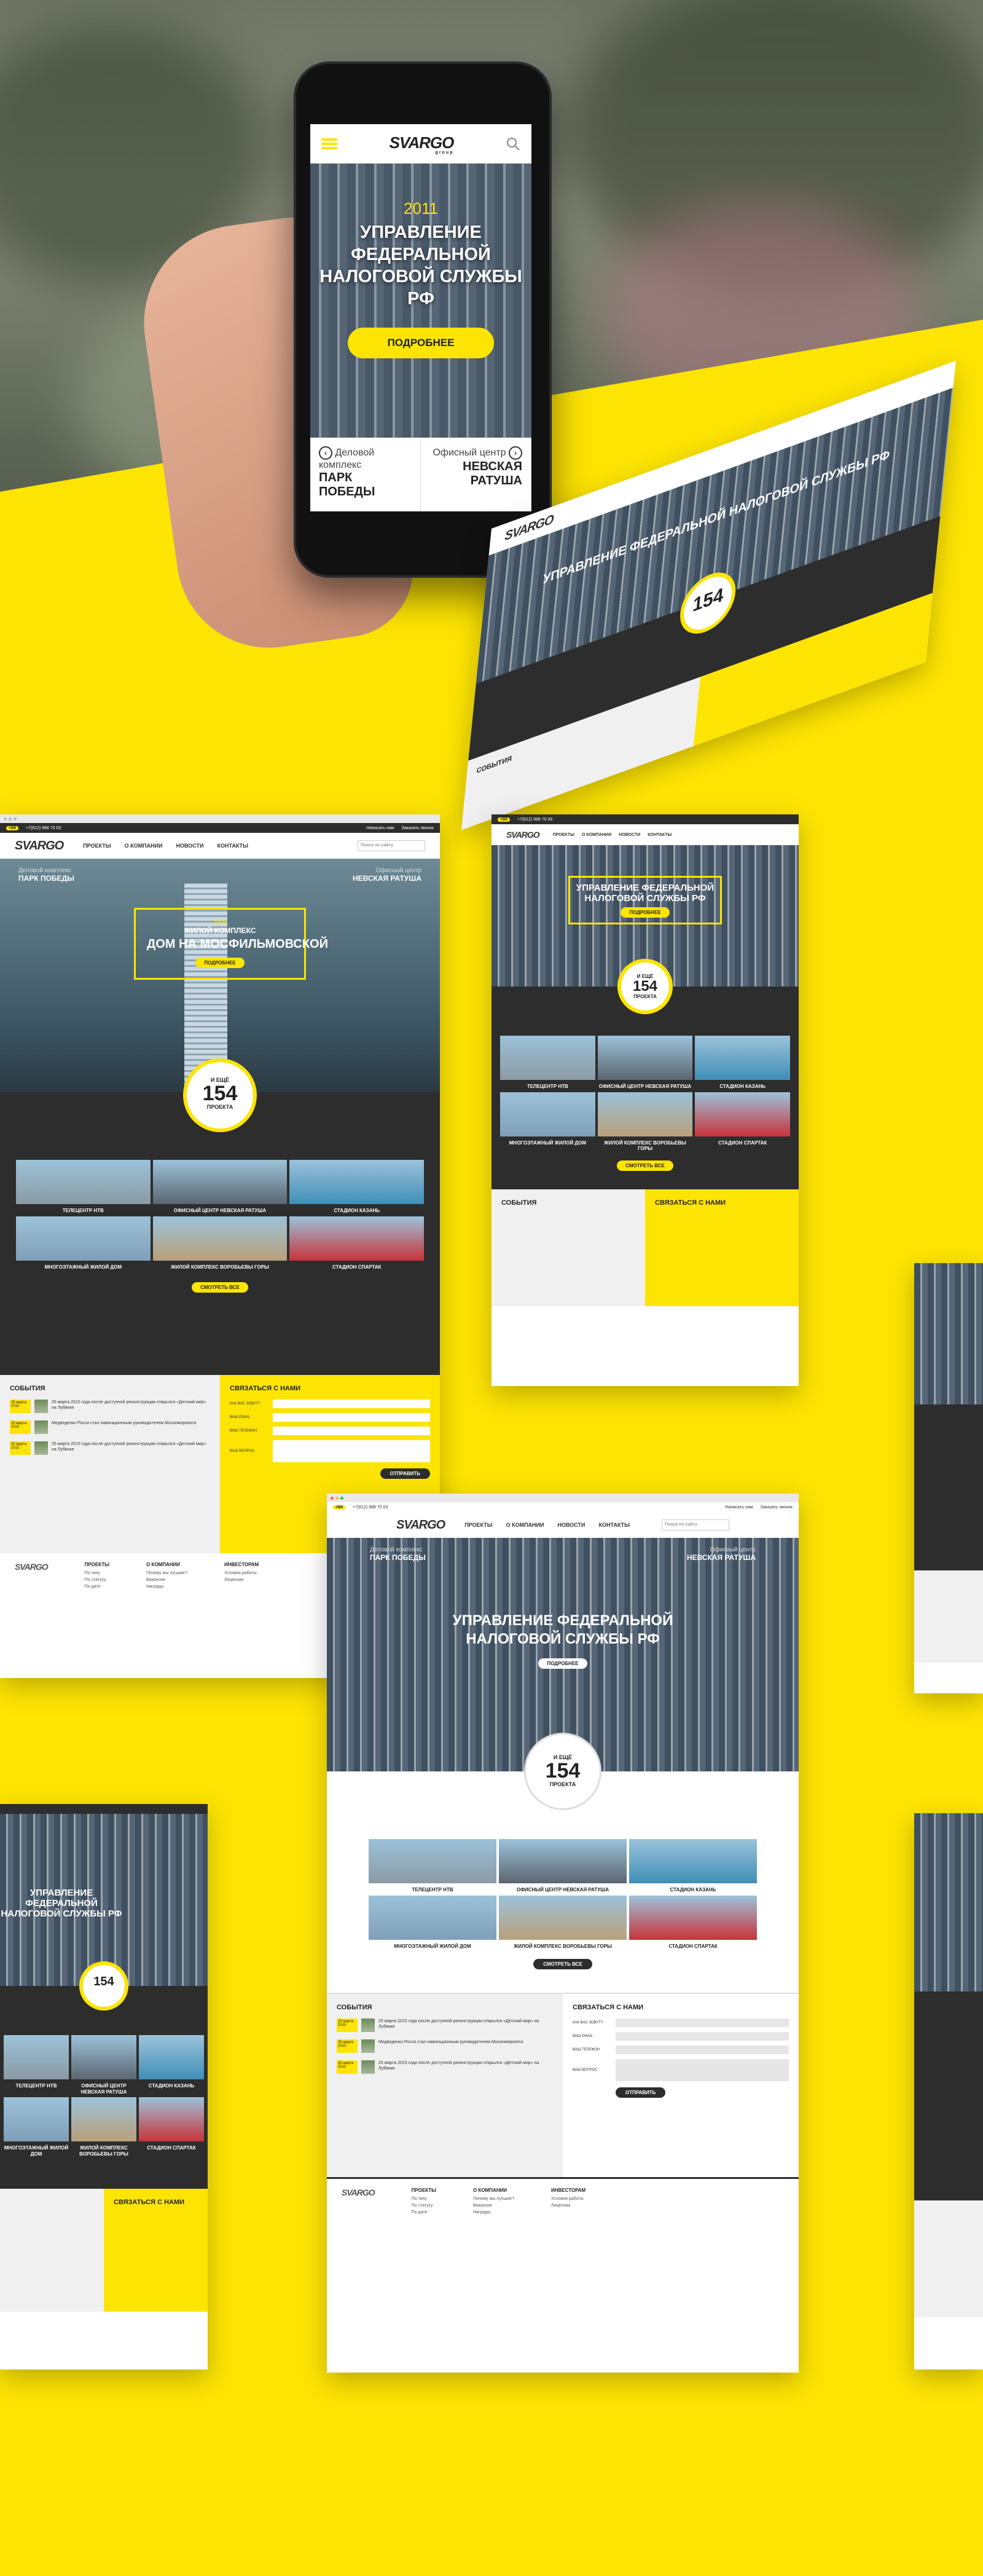  Describe the element at coordinates (365, 475) in the screenshot. I see `prev-project: ‹ Деловой комплекс ПАРК ПОБЕДЫ` at that location.